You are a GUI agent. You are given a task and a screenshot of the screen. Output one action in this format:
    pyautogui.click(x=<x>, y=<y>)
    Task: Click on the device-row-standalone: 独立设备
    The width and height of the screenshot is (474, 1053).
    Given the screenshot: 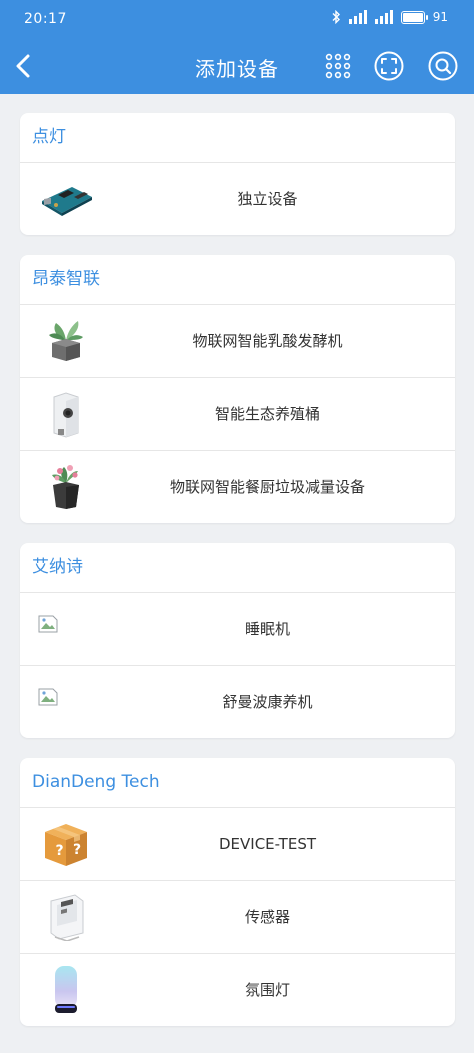 What is the action you would take?
    pyautogui.click(x=237, y=199)
    